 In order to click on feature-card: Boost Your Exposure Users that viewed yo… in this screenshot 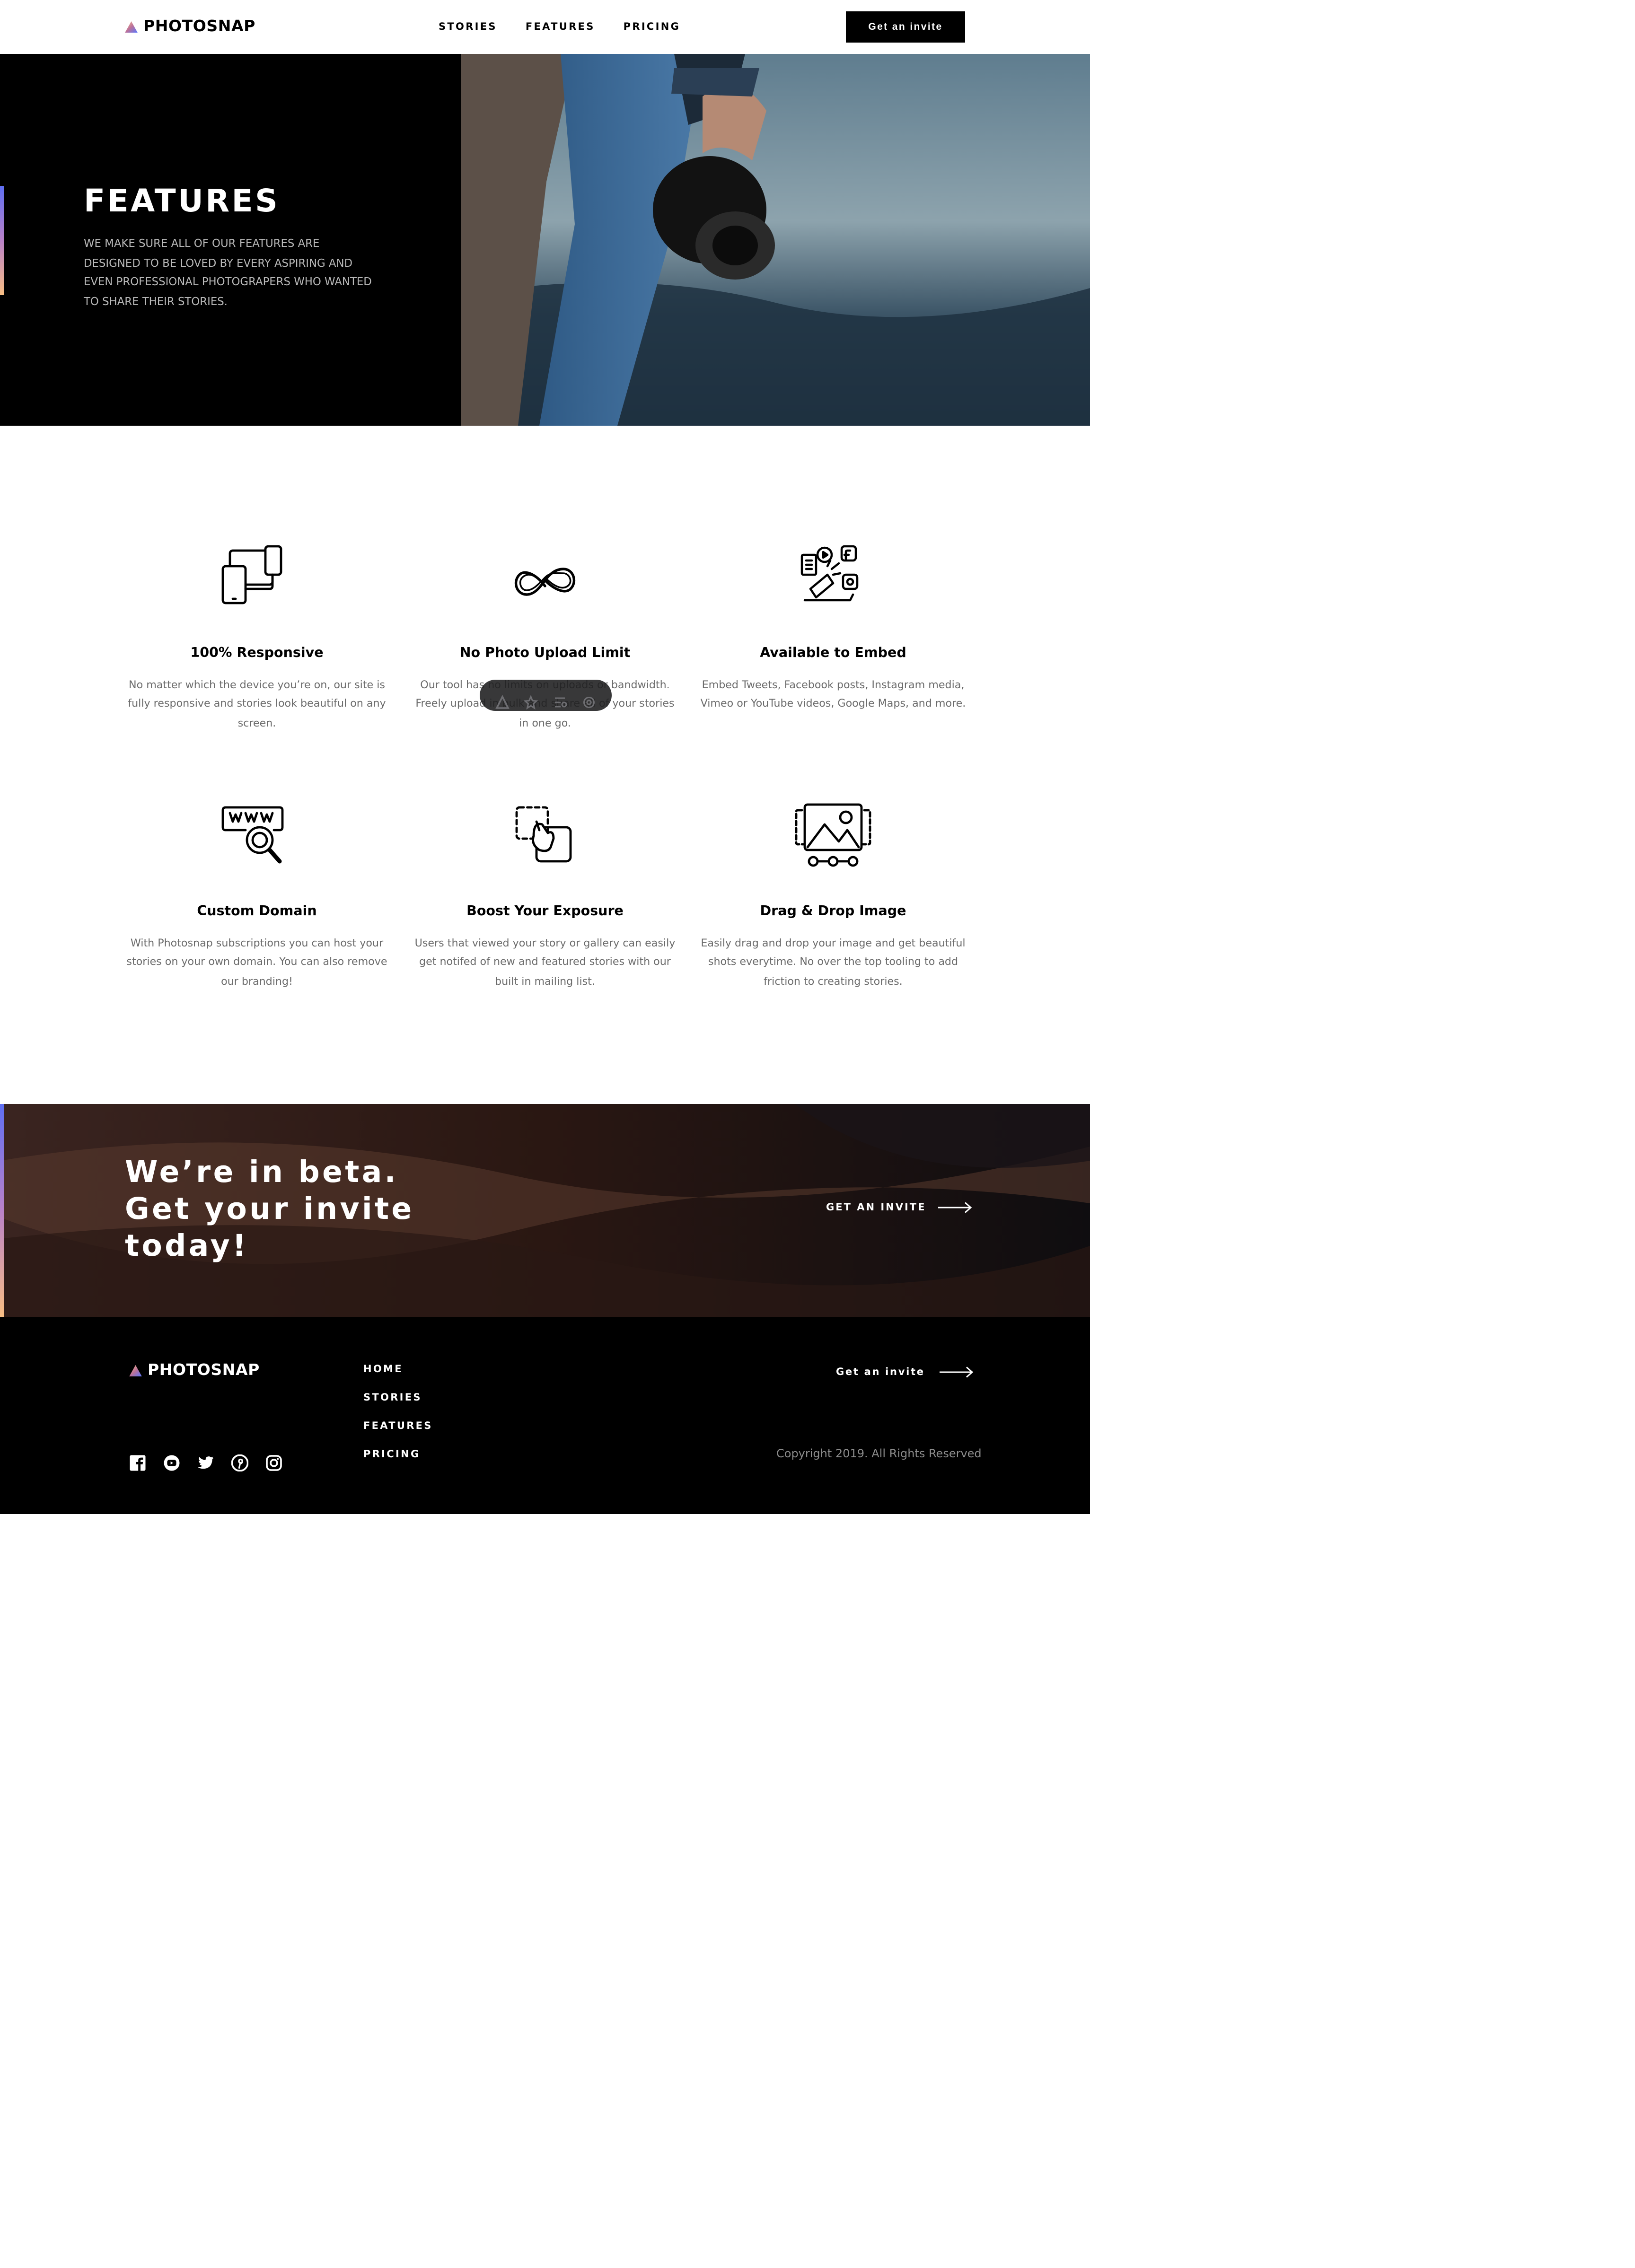, I will do `click(545, 896)`.